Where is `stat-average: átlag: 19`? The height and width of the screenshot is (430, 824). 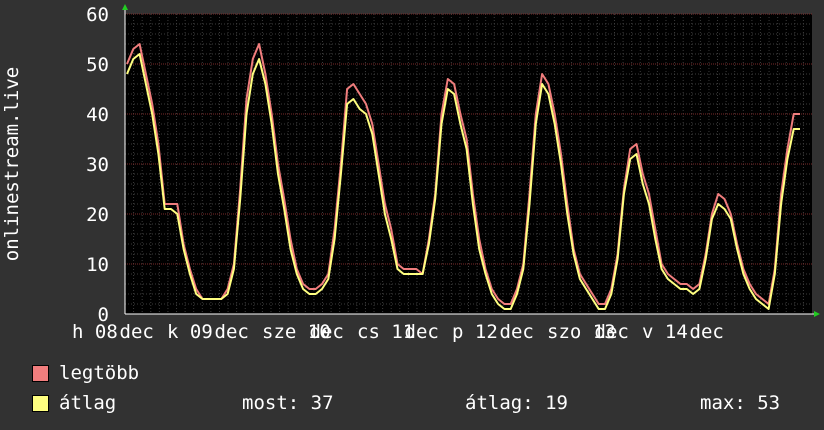 stat-average: átlag: 19 is located at coordinates (516, 403).